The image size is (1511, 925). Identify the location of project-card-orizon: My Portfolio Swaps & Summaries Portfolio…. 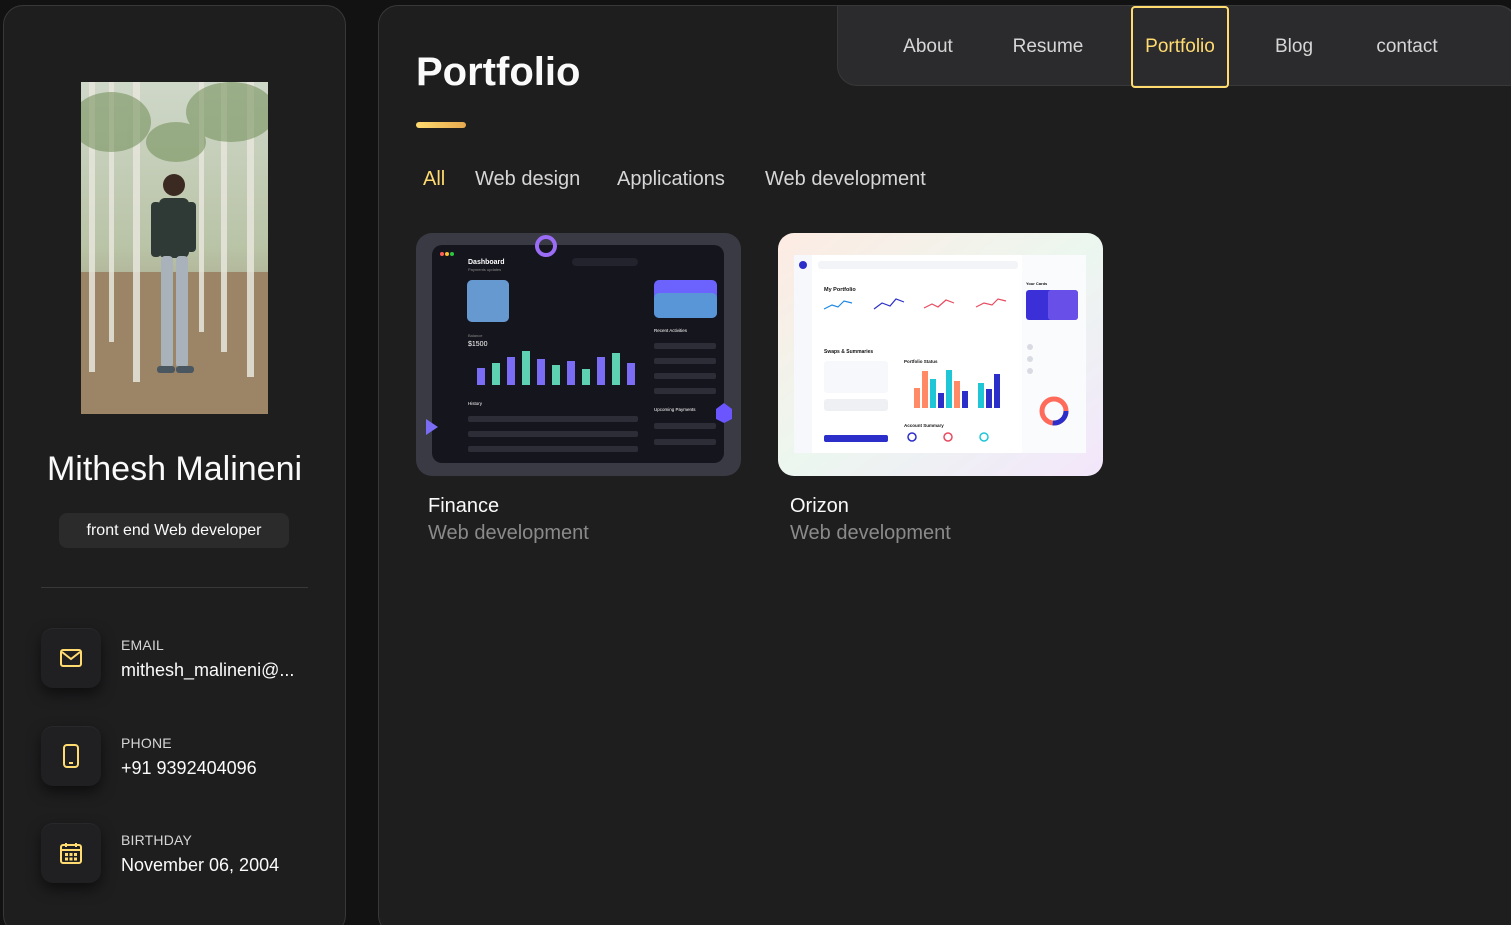
(940, 388).